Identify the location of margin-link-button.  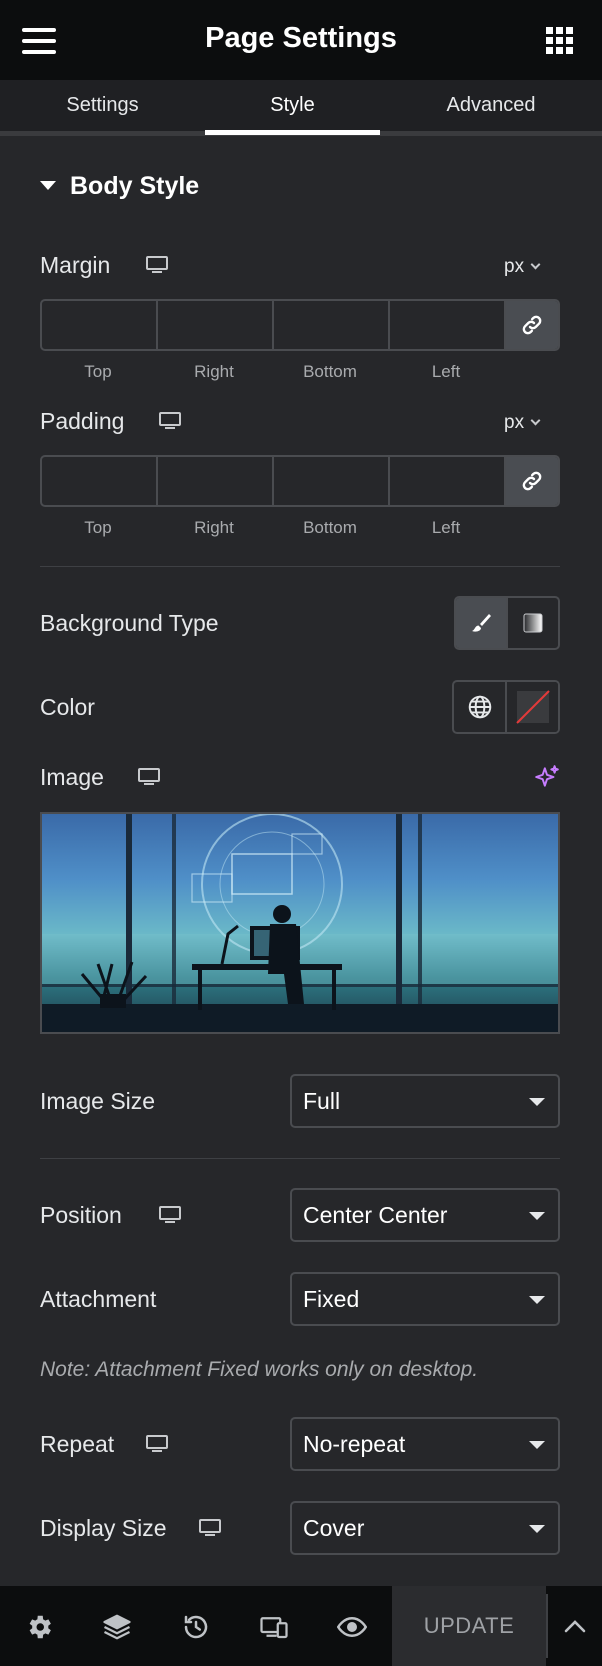
(532, 325).